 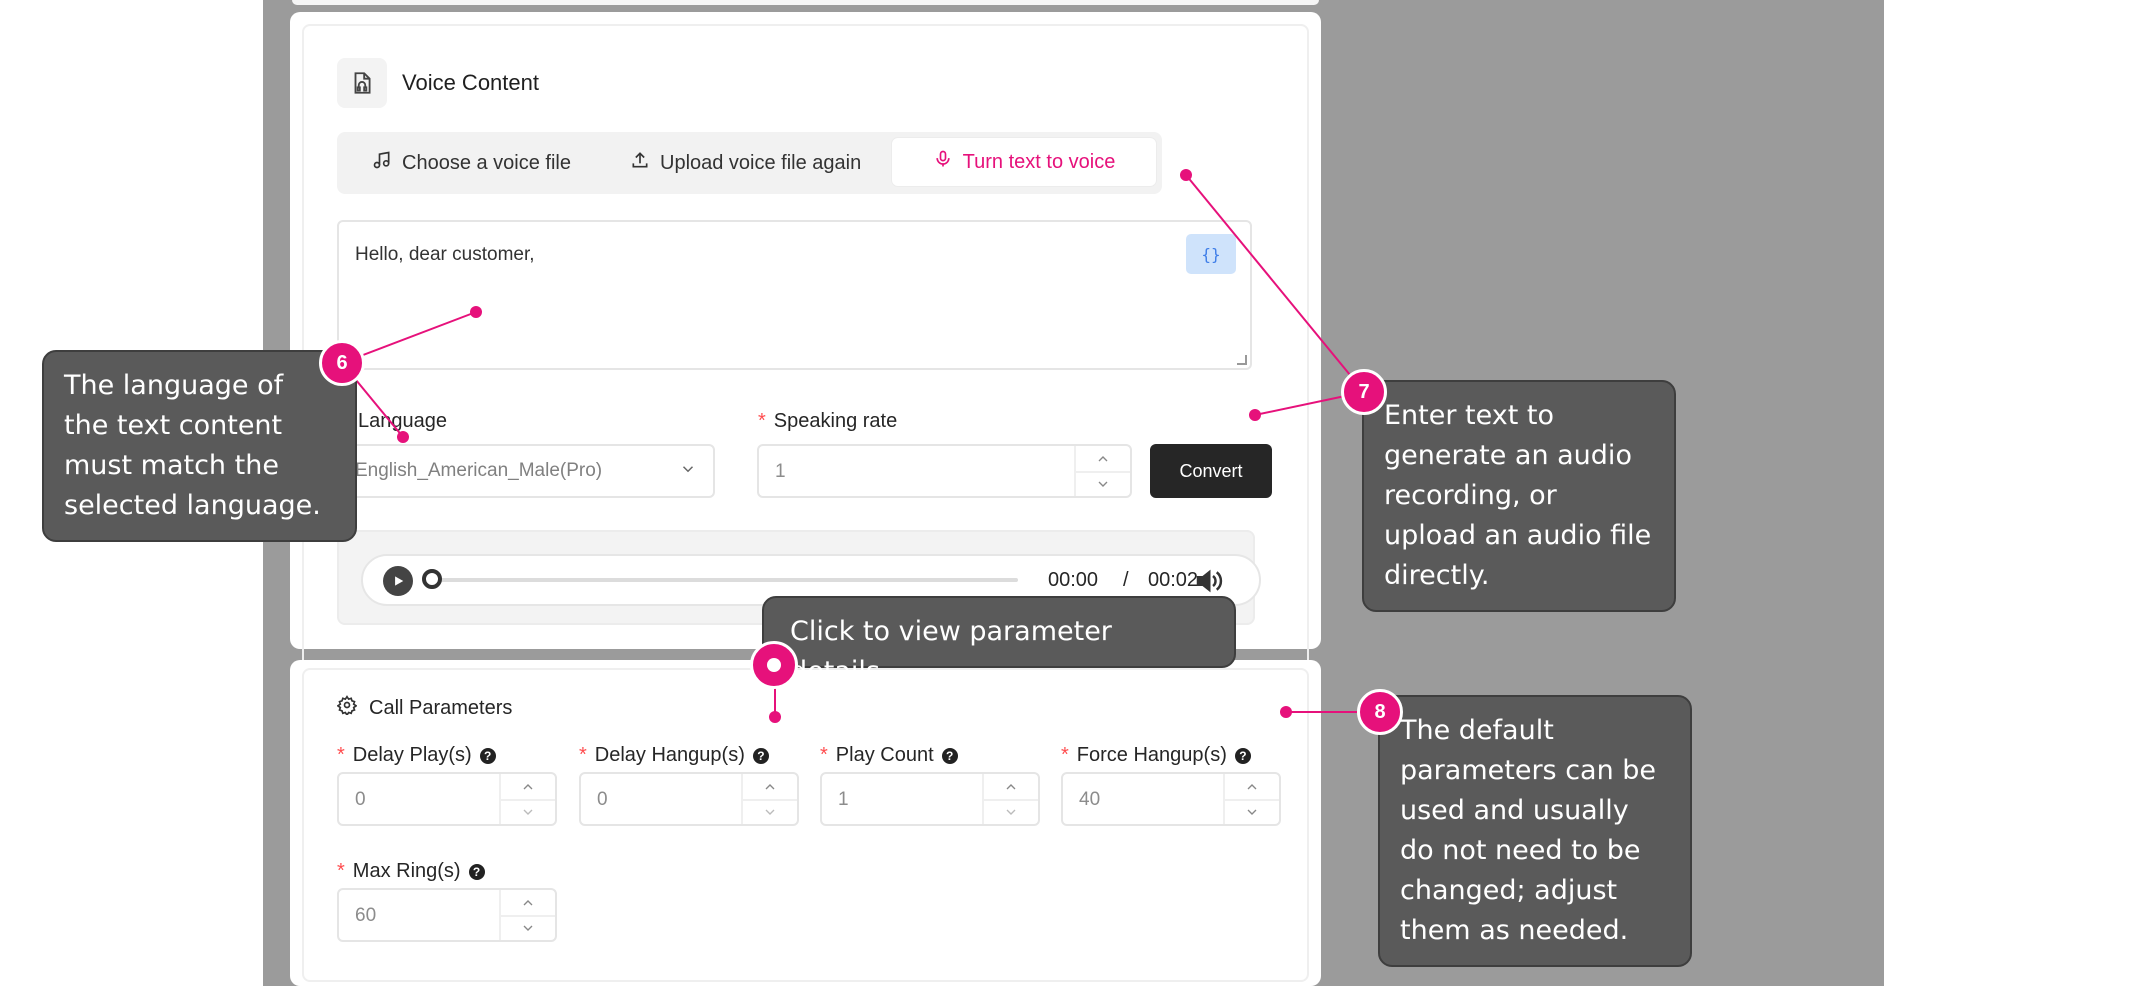 I want to click on language-label: Language, so click(x=402, y=421).